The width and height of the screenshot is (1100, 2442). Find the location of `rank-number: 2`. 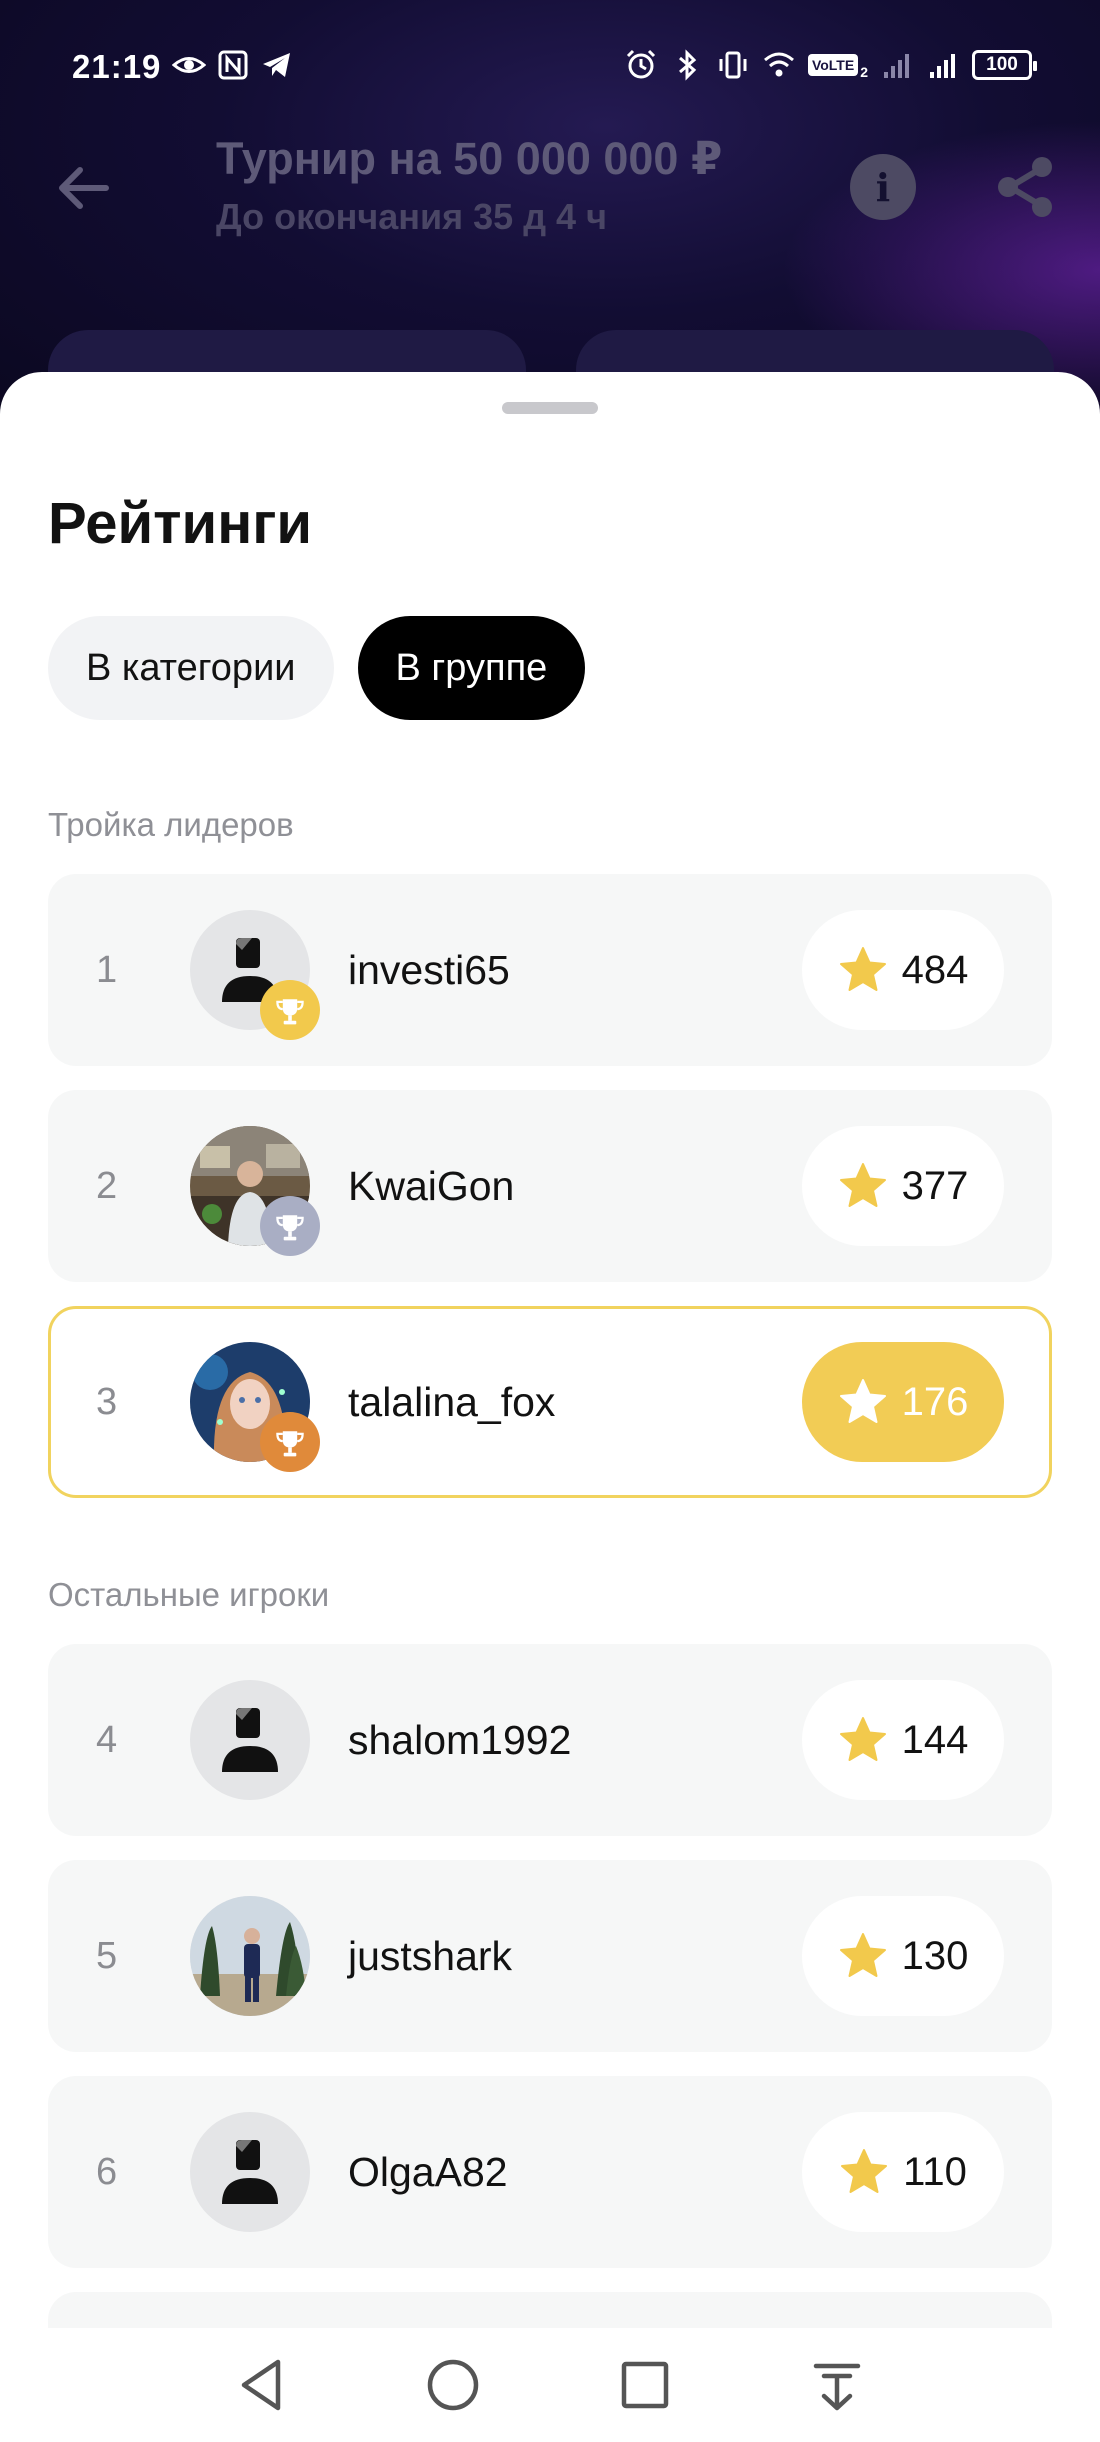

rank-number: 2 is located at coordinates (107, 1185).